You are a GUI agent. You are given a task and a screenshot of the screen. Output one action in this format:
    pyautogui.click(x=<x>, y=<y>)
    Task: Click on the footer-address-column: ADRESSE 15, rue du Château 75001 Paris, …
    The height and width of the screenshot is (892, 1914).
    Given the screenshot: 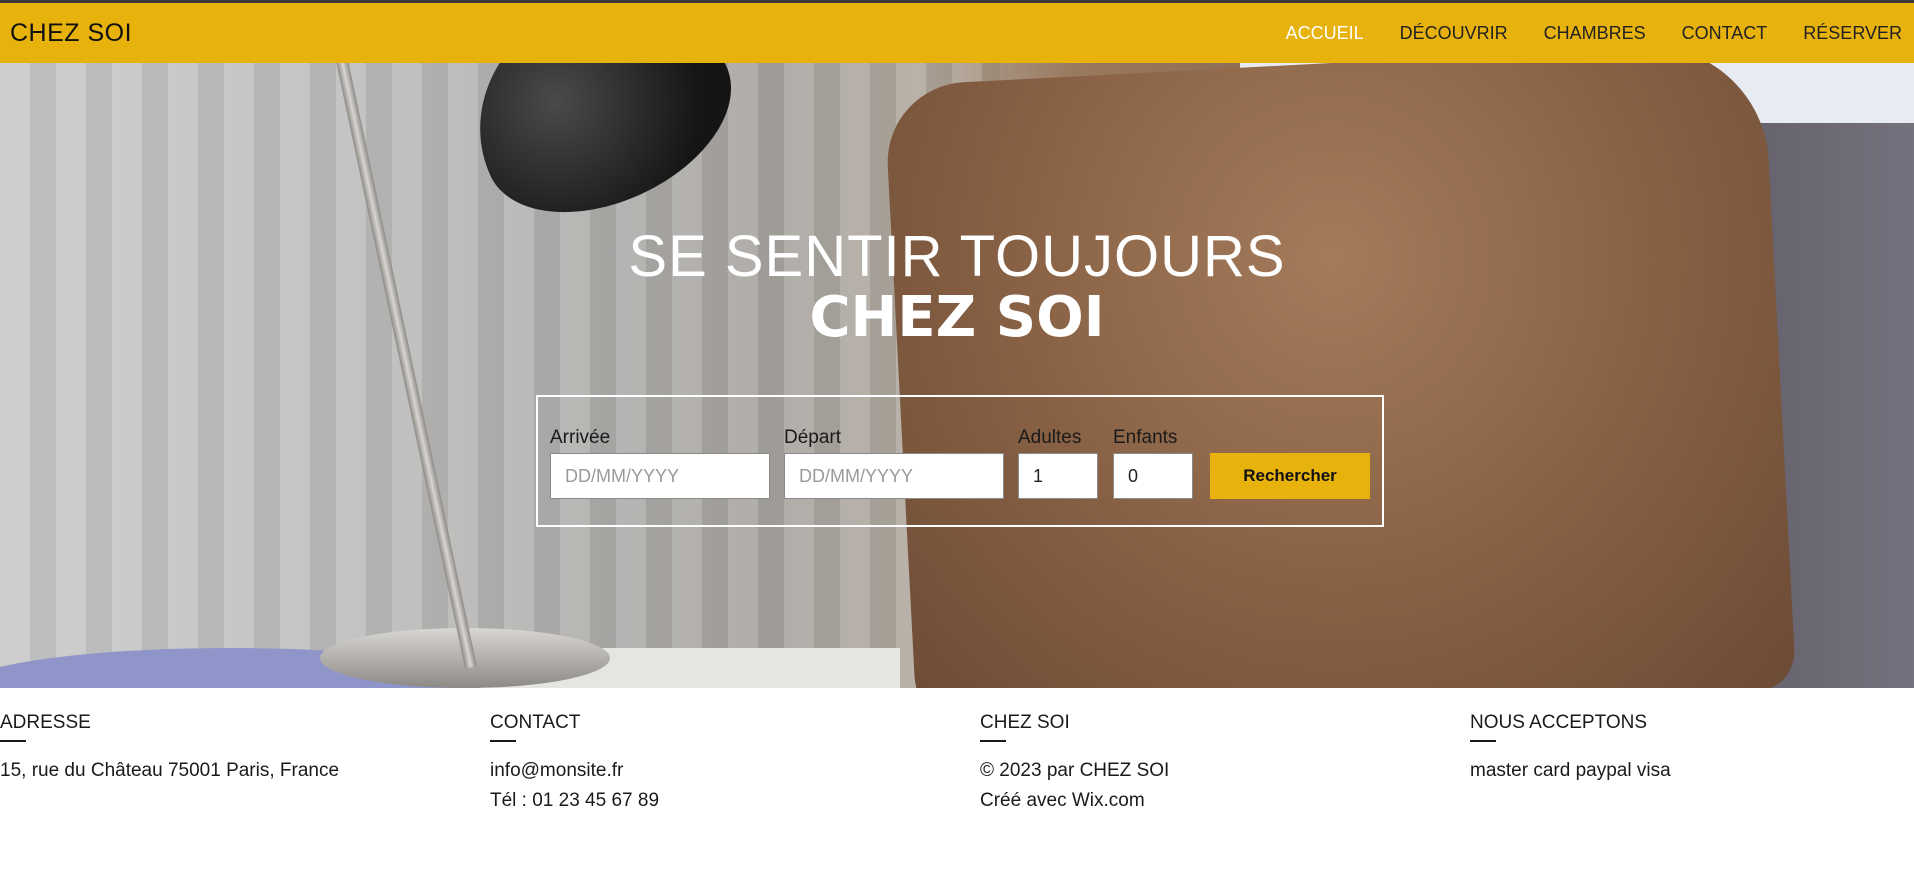 What is the action you would take?
    pyautogui.click(x=225, y=749)
    